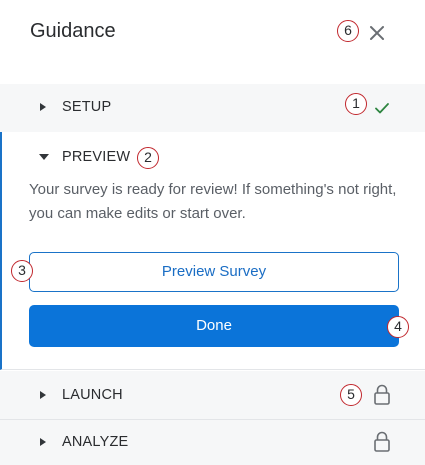  What do you see at coordinates (148, 158) in the screenshot?
I see `callout-badge-2: 2` at bounding box center [148, 158].